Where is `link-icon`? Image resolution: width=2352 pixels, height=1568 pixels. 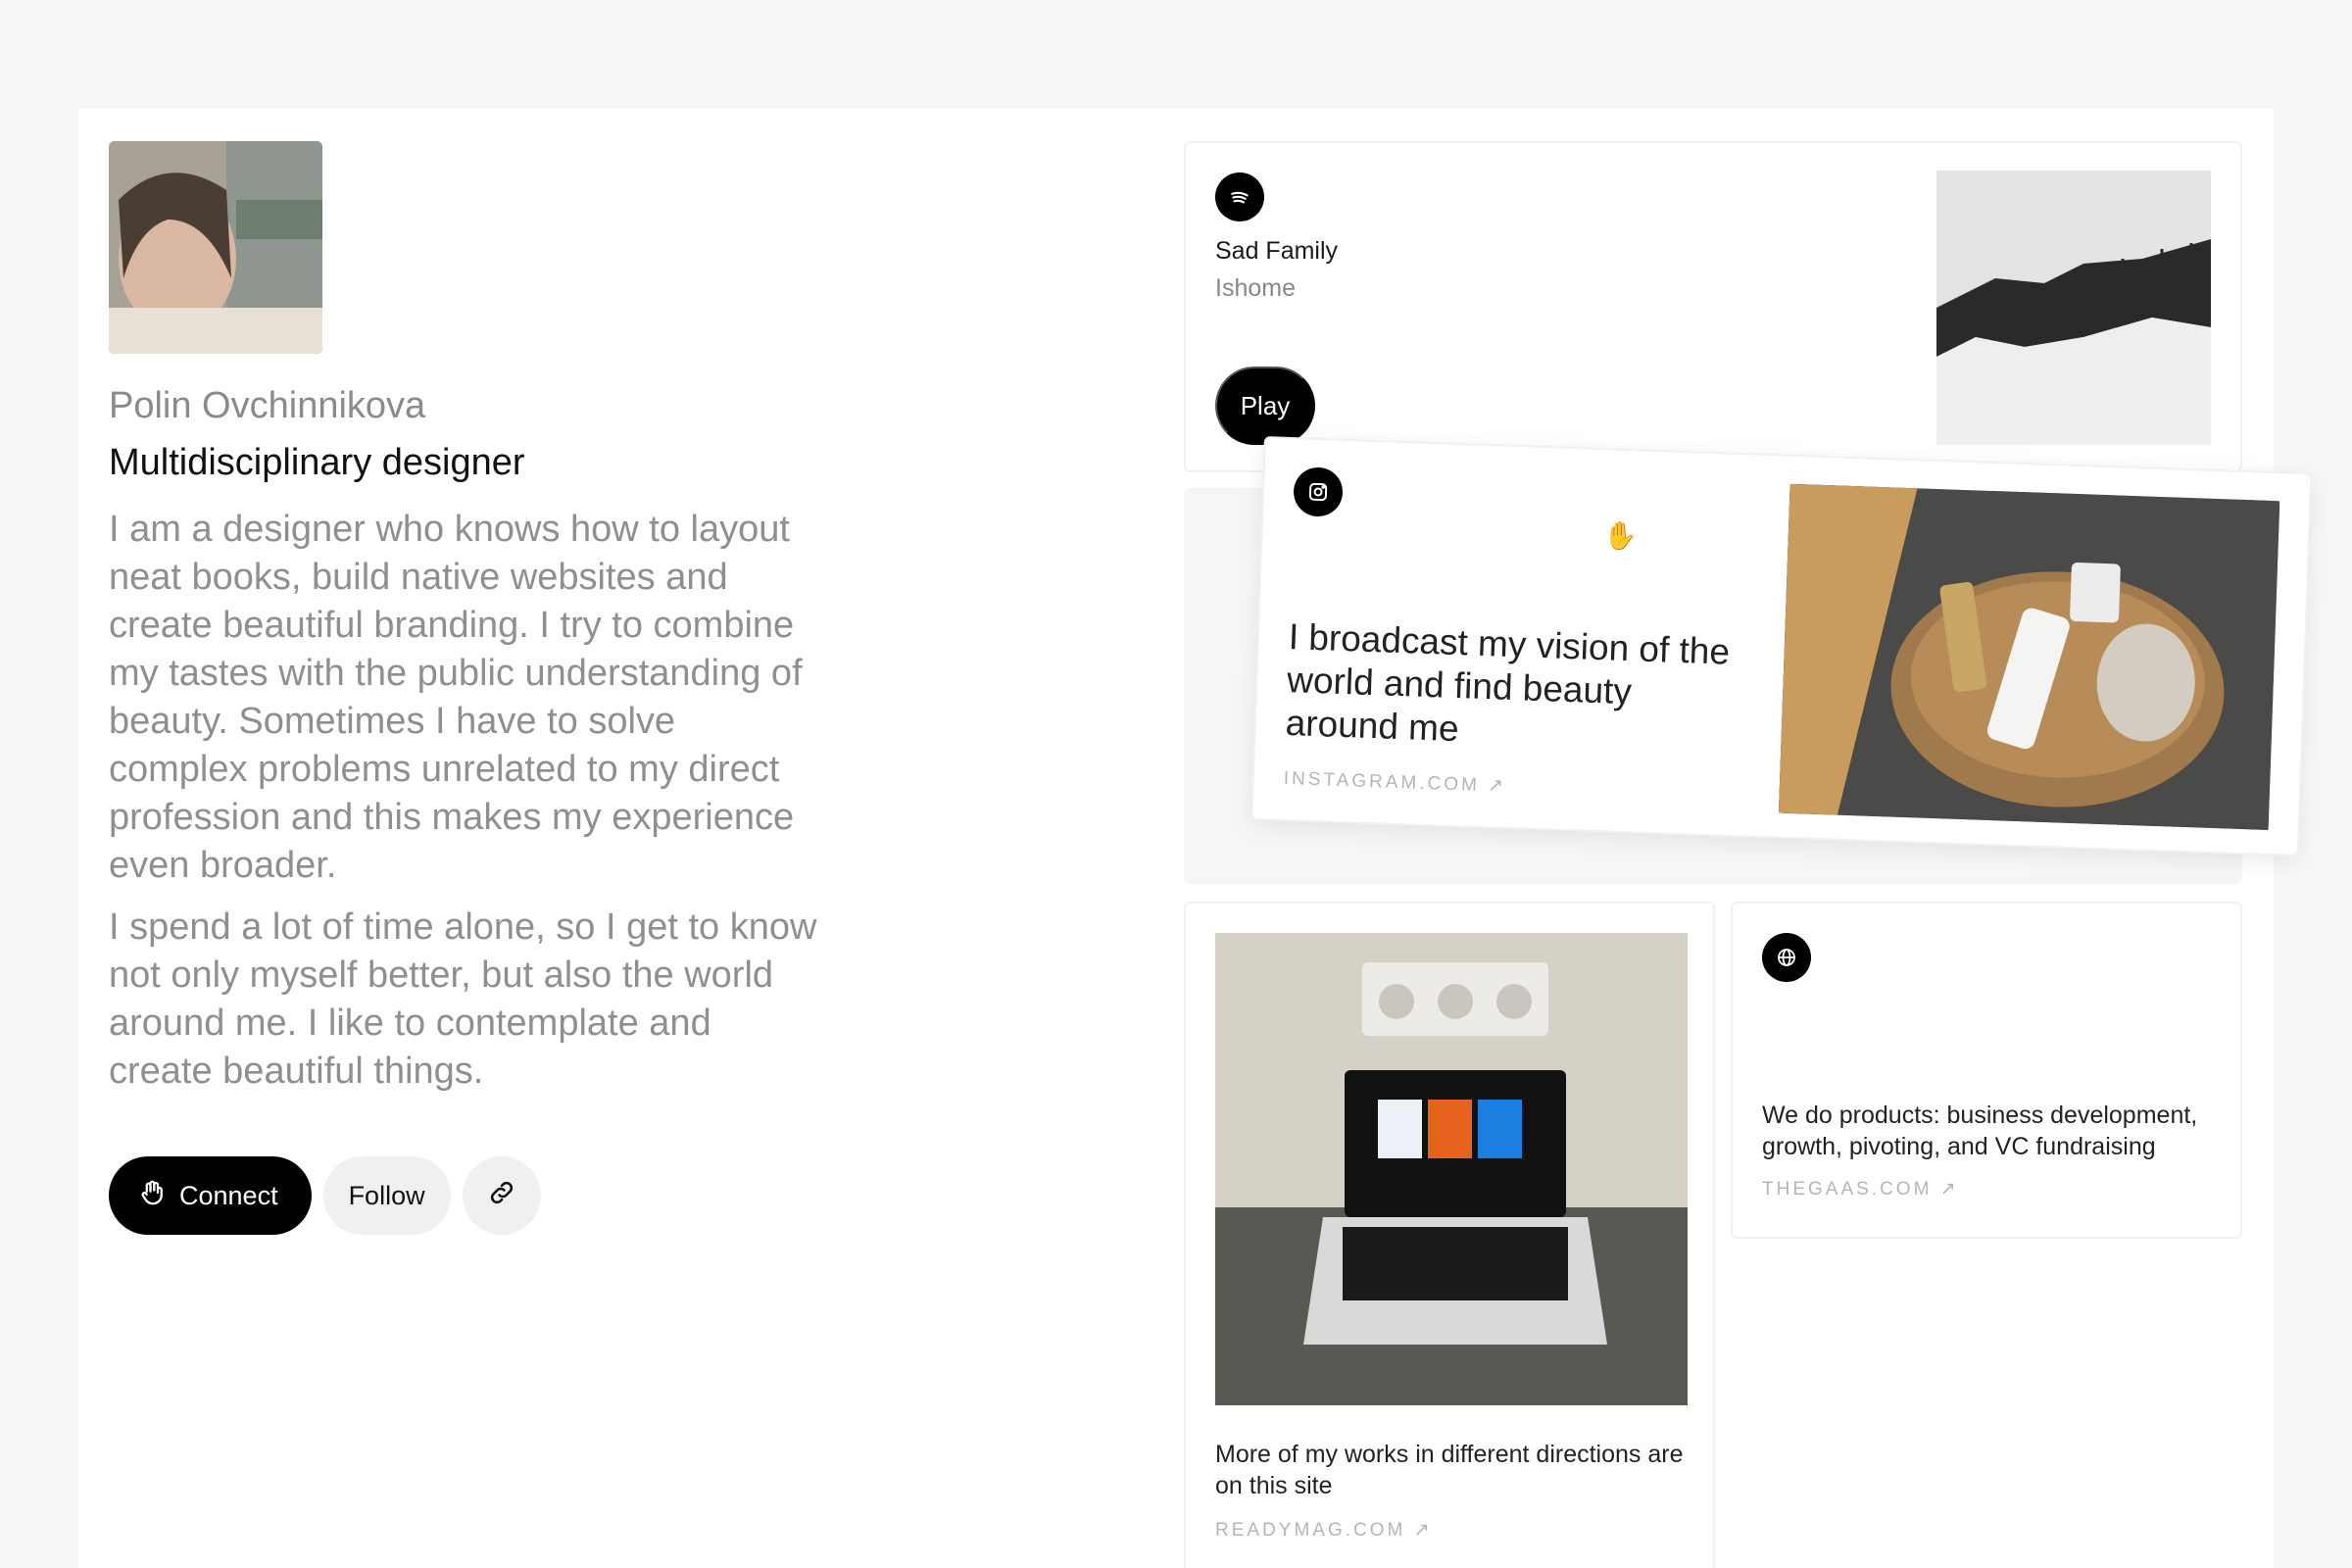
link-icon is located at coordinates (501, 1196).